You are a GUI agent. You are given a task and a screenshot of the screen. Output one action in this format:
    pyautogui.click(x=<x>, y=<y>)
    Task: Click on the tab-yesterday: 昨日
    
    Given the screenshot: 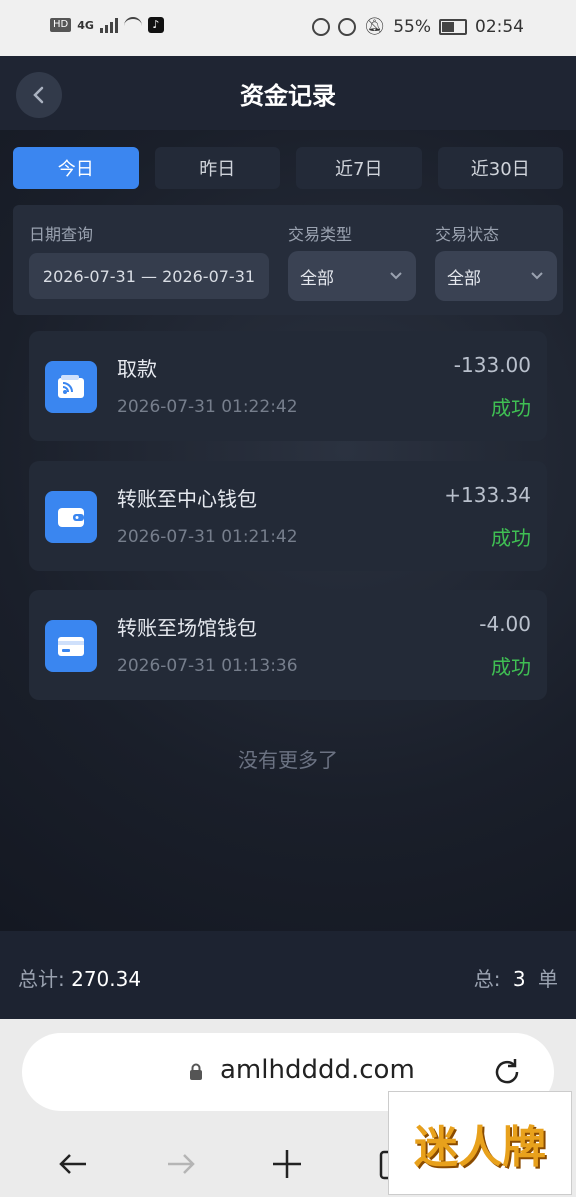 What is the action you would take?
    pyautogui.click(x=217, y=168)
    